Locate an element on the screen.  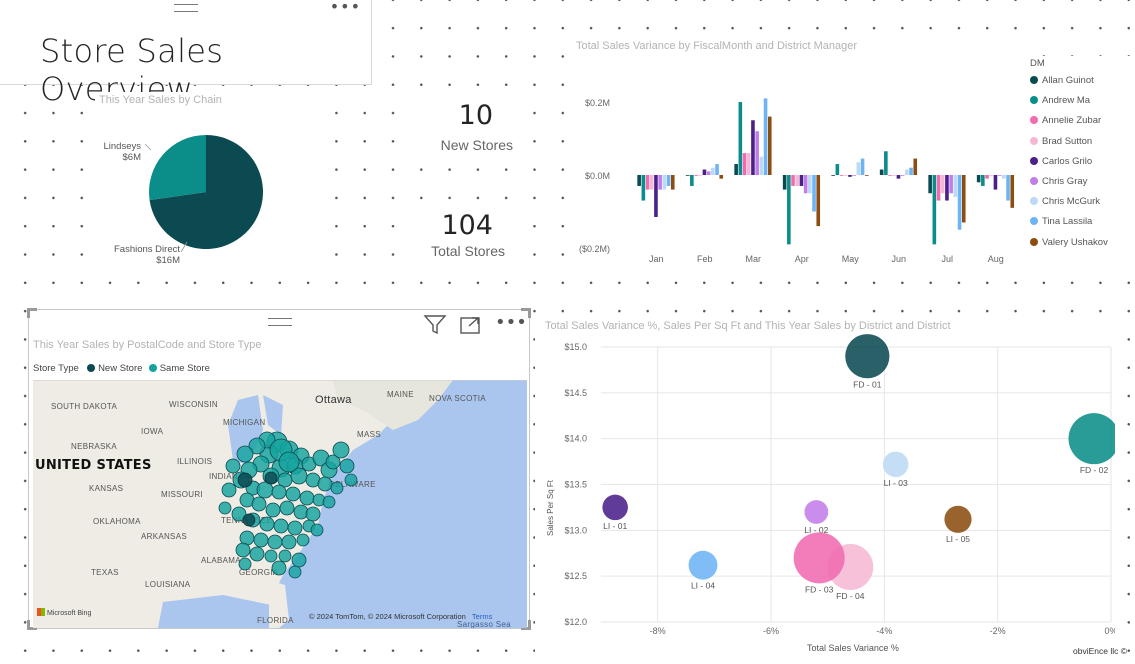
filter-icon is located at coordinates (435, 325).